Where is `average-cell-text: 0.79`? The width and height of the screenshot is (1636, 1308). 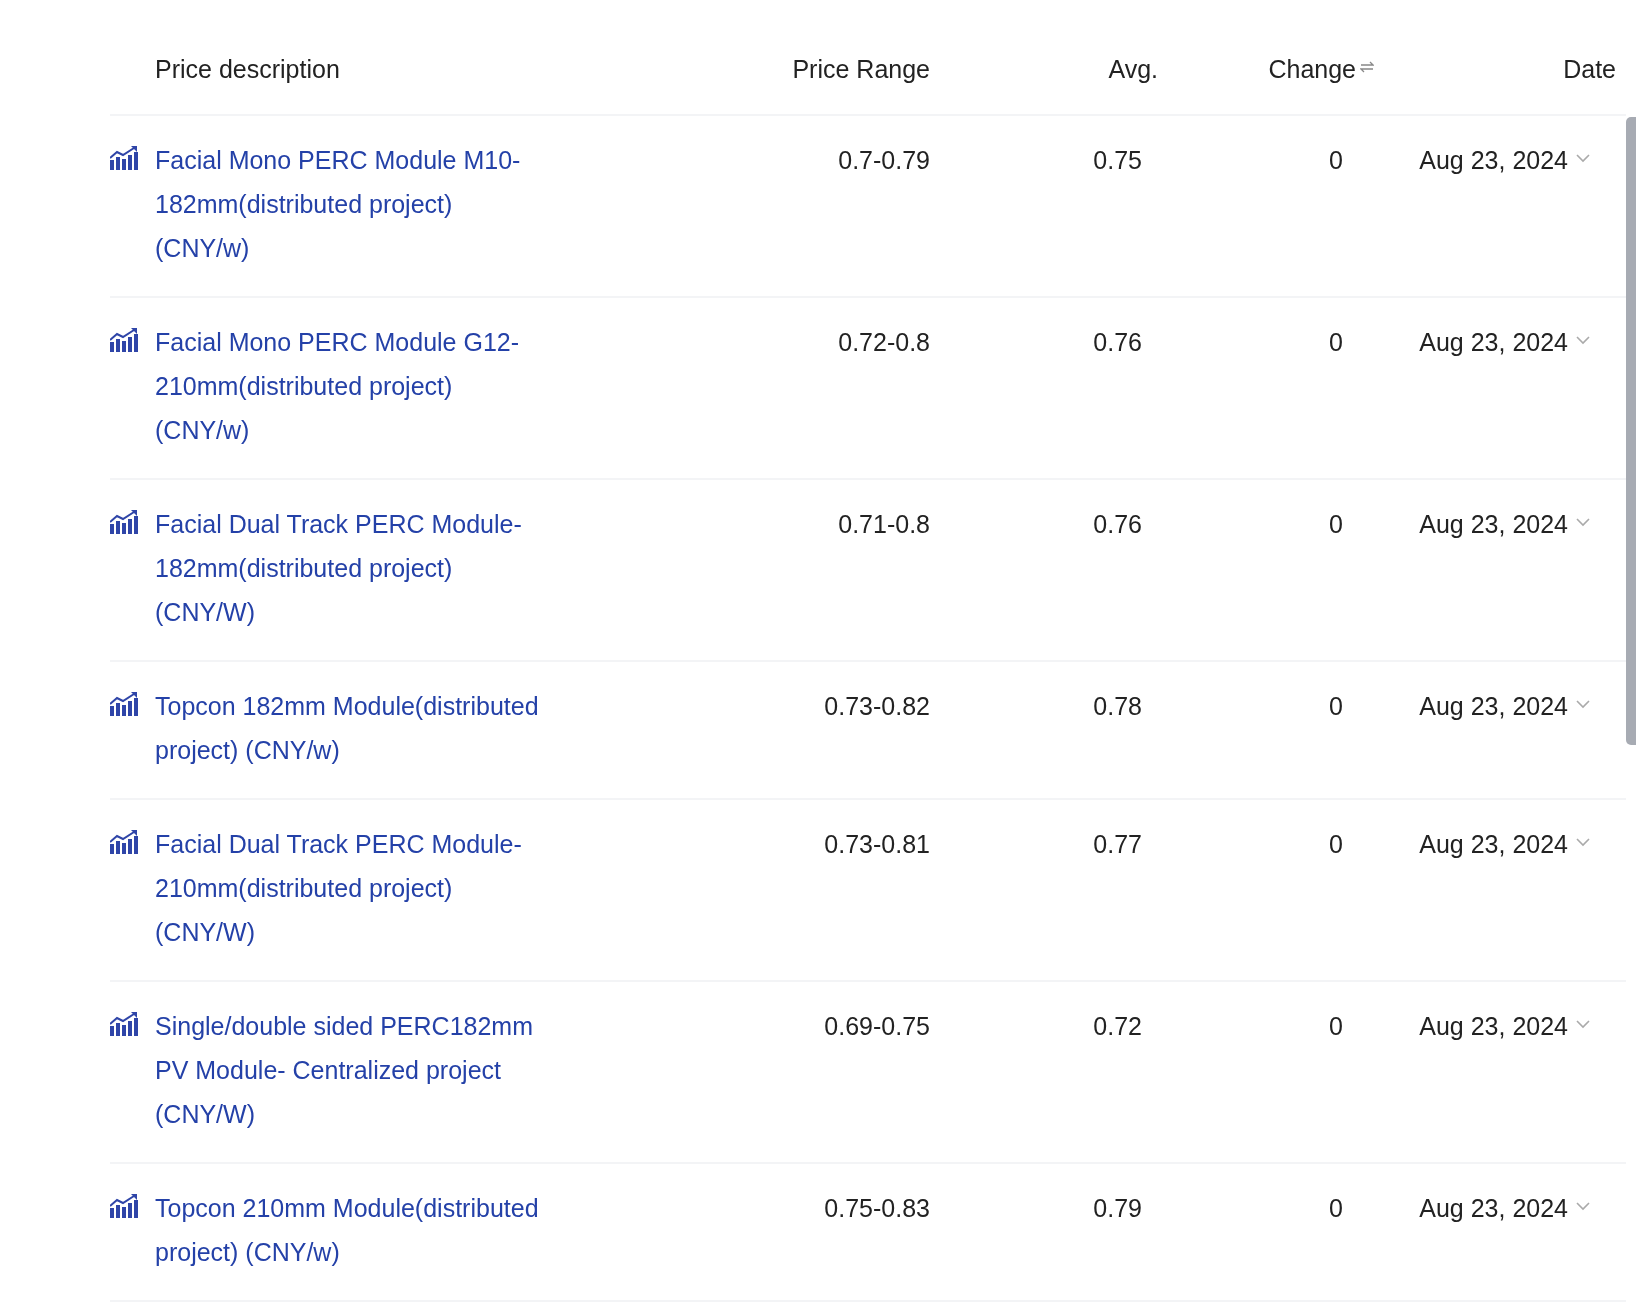 average-cell-text: 0.79 is located at coordinates (1117, 1208).